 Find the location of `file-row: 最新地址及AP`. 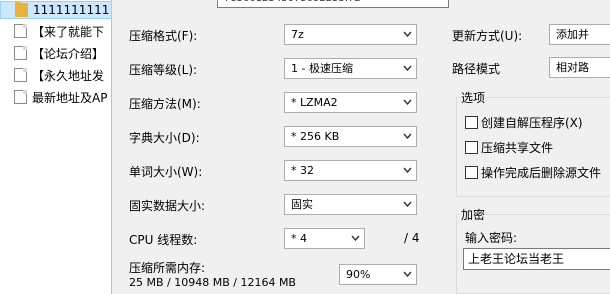

file-row: 最新地址及AP is located at coordinates (56, 97).